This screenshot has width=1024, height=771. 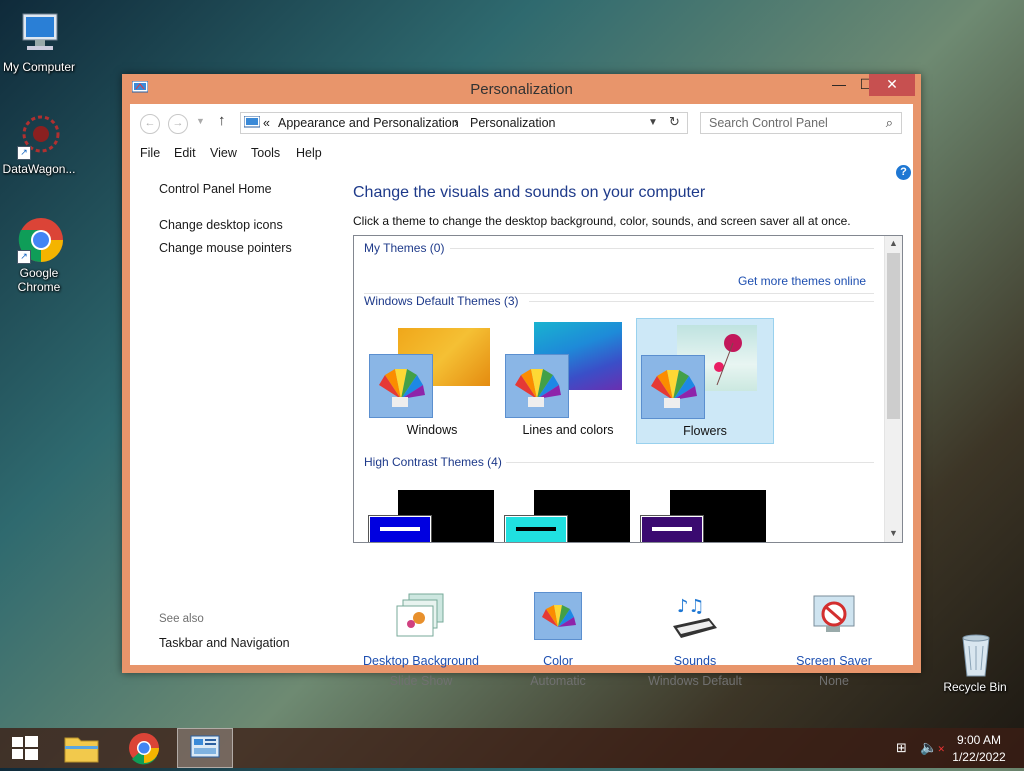 I want to click on desktop-icon-my-computer: My Computer, so click(x=40, y=42).